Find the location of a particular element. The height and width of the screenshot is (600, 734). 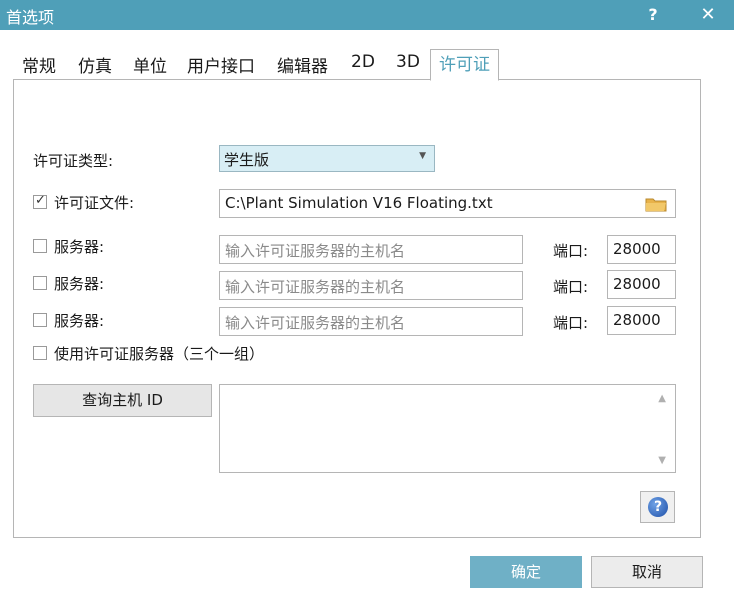

server-2-port-input: 28000 is located at coordinates (641, 284).